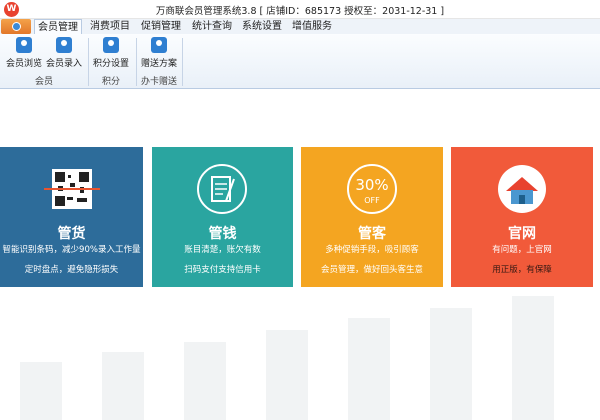 The image size is (600, 420). I want to click on card-line-1: 多种促销手段，吸引顾客, so click(372, 250).